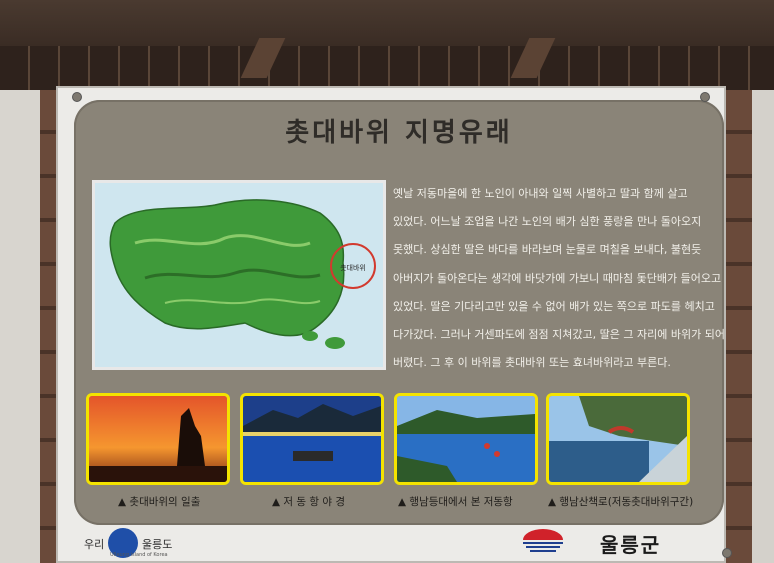 The image size is (774, 563). What do you see at coordinates (309, 502) in the screenshot?
I see `photo-caption: ▲ 저 동 항 야 경` at bounding box center [309, 502].